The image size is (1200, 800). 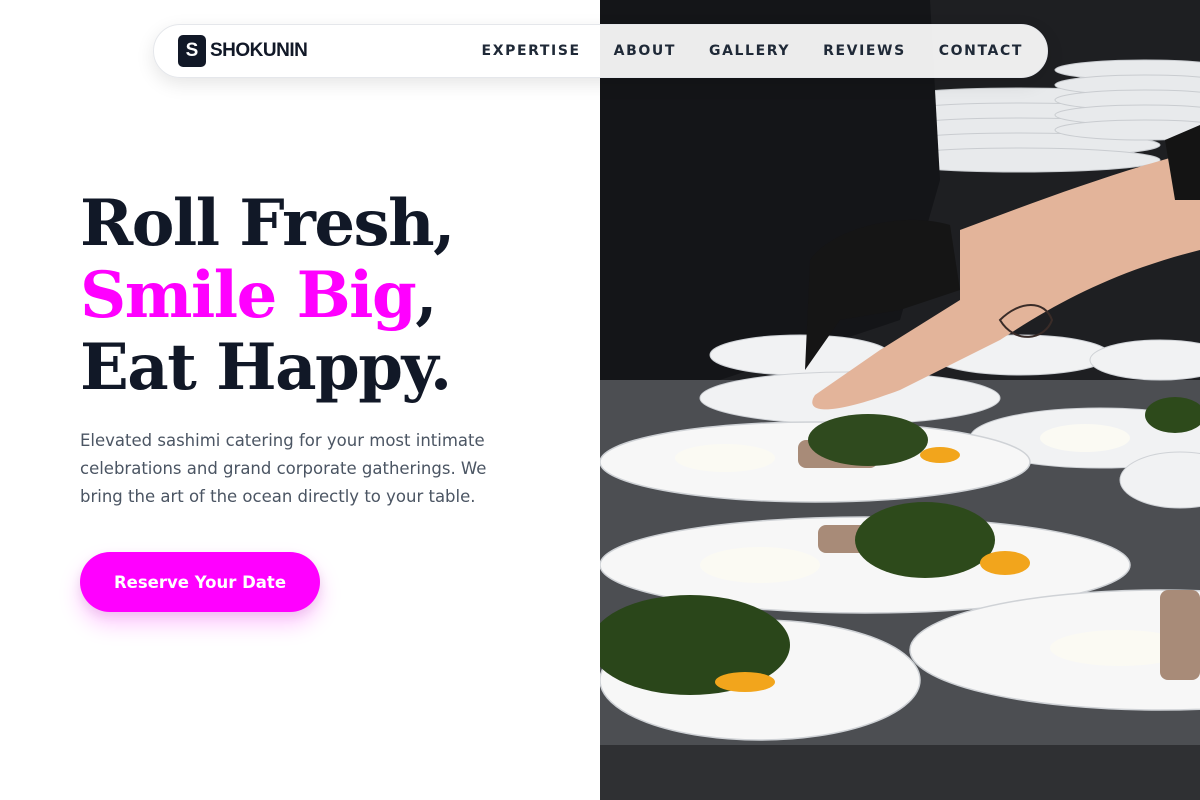 What do you see at coordinates (259, 50) in the screenshot?
I see `brand-name: SHOKUNIN` at bounding box center [259, 50].